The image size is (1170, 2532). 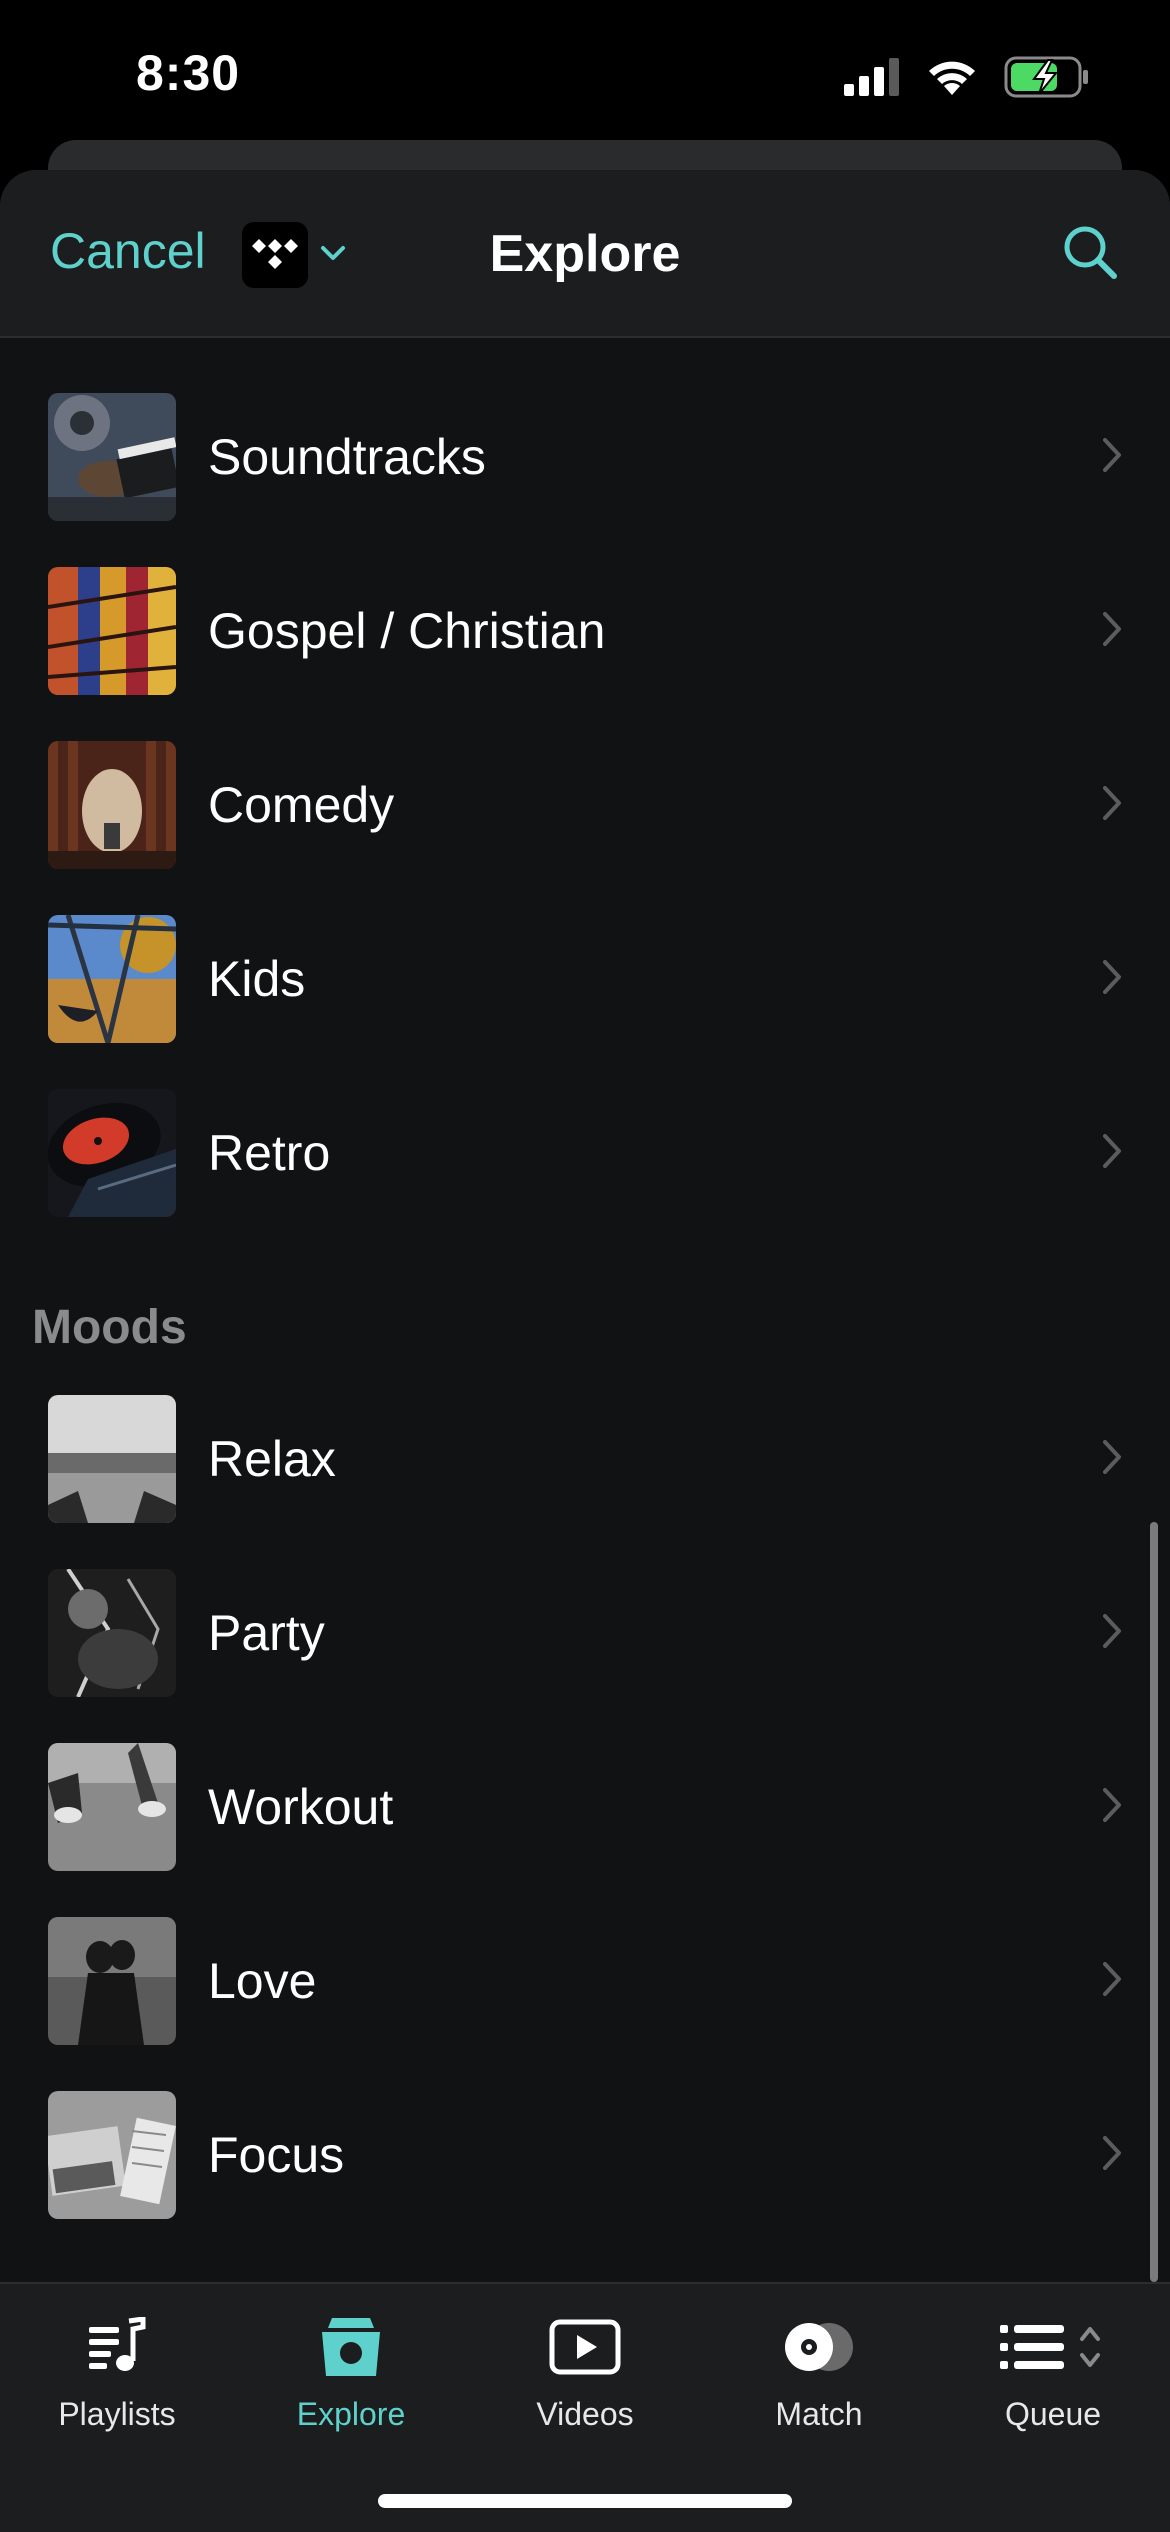 I want to click on list-item-label: Party, so click(x=266, y=1633).